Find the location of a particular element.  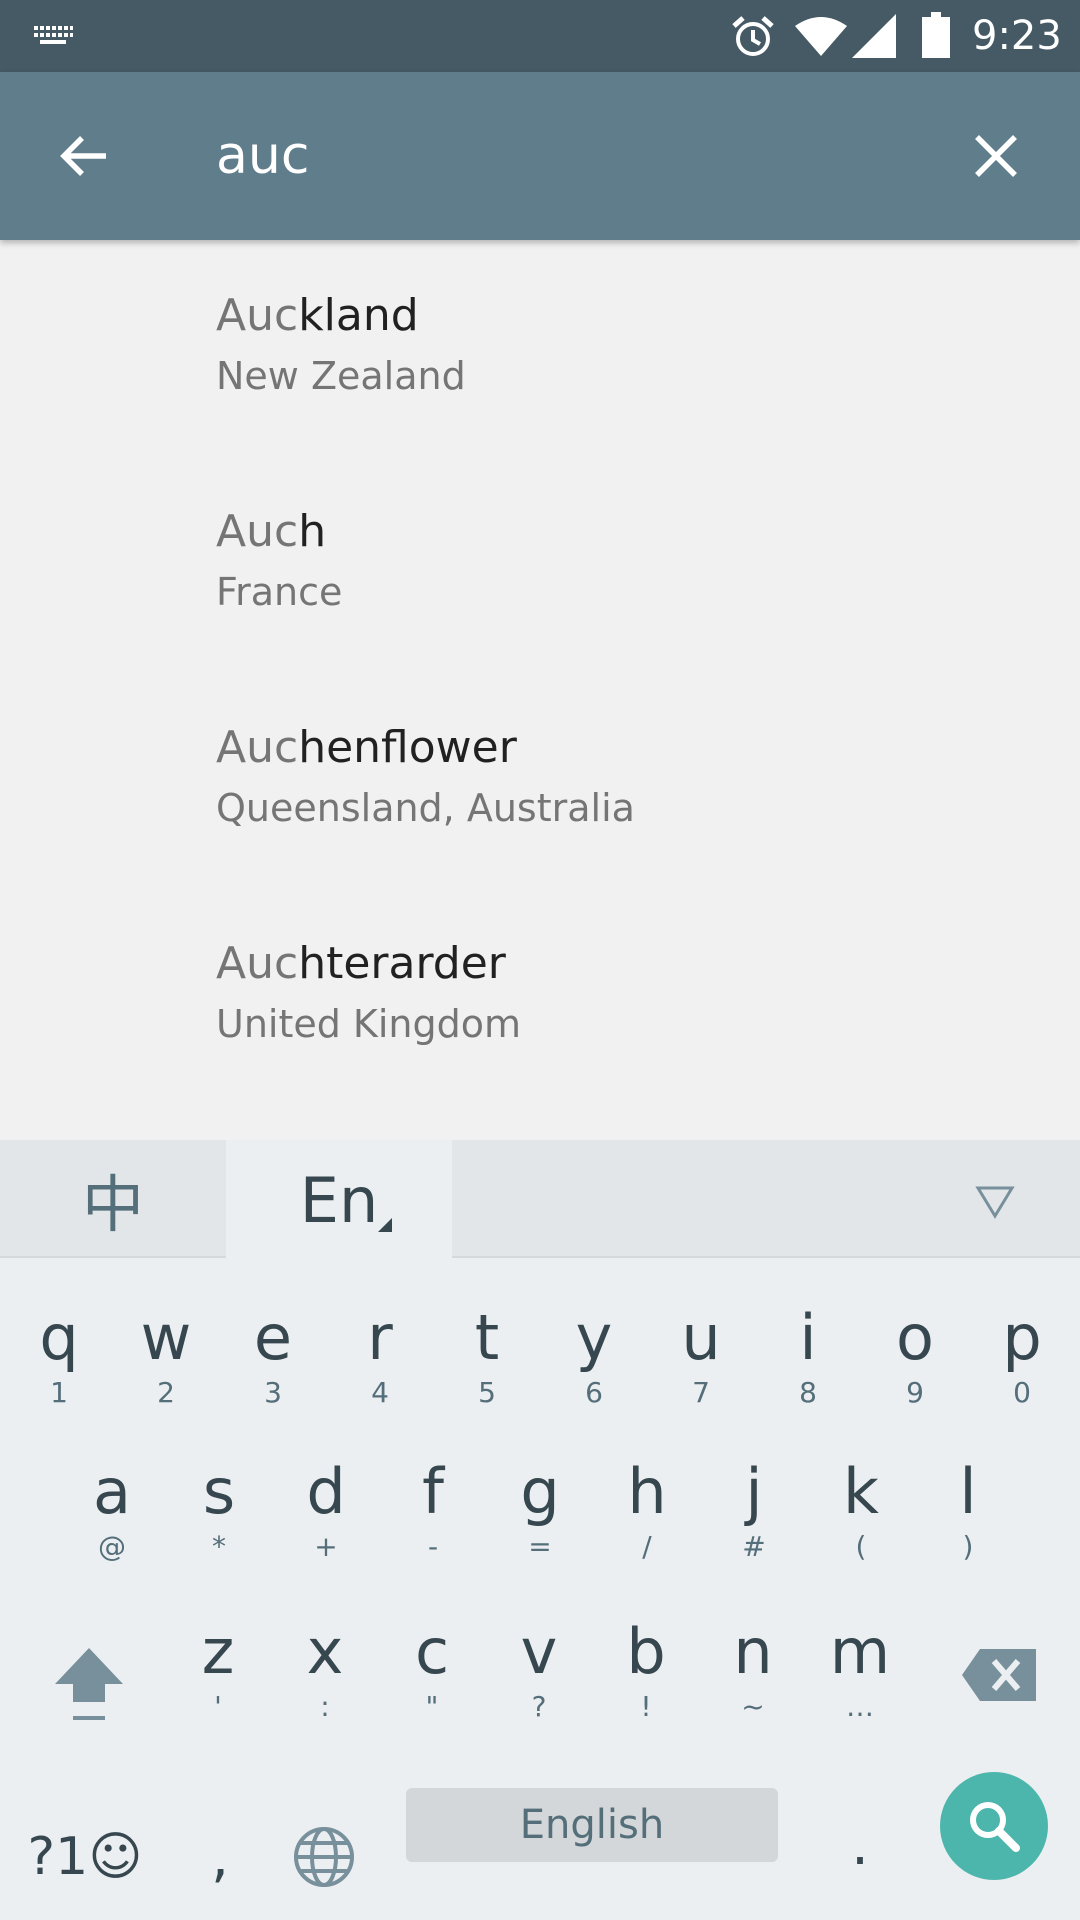

key-x: x: is located at coordinates (325, 1672).